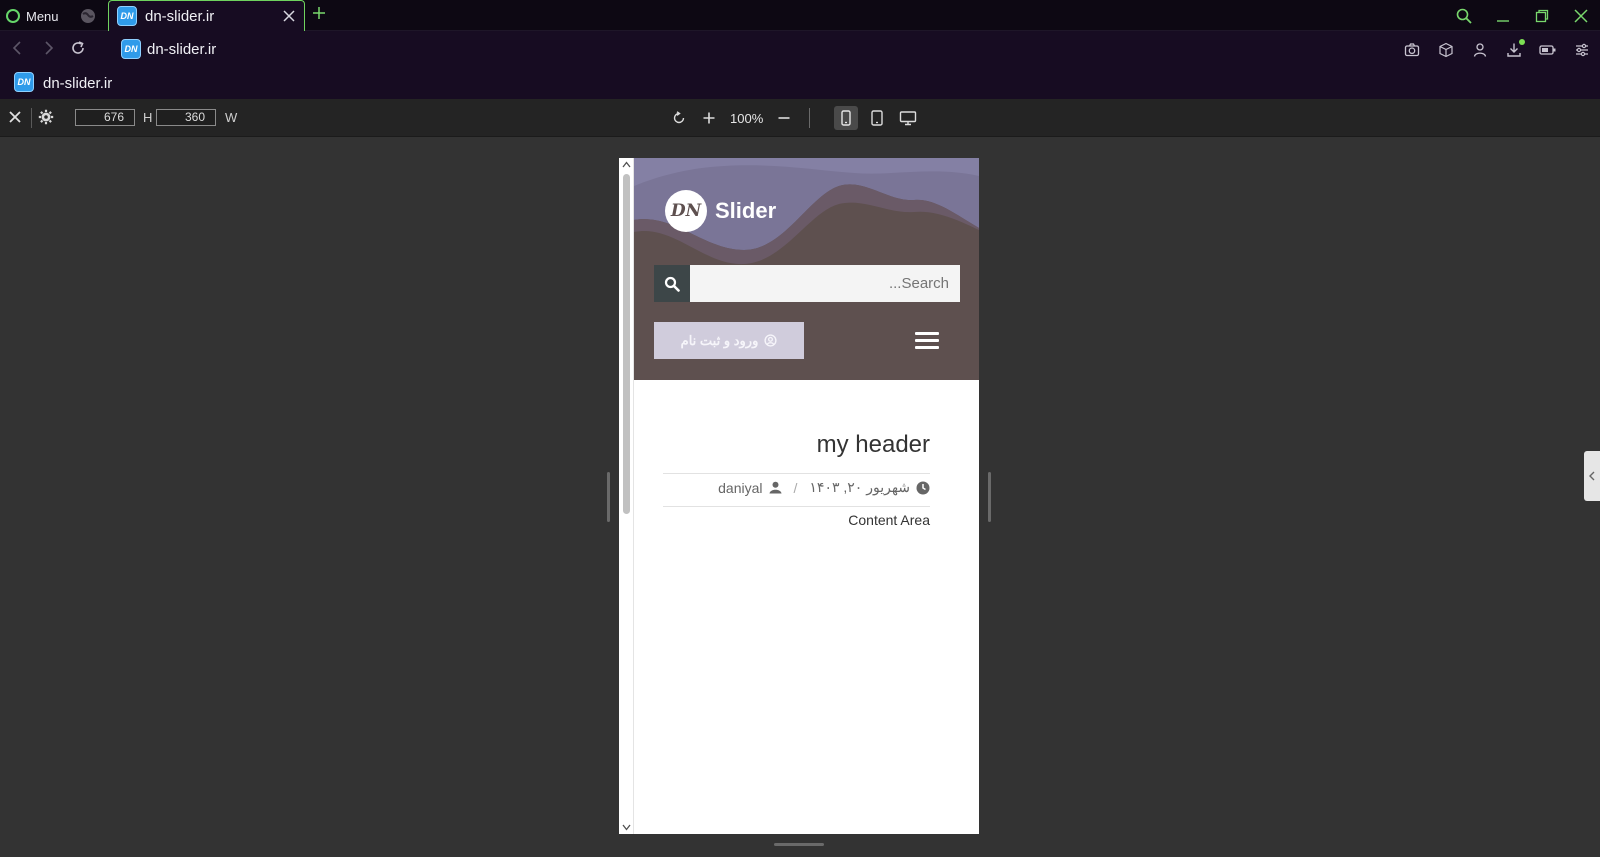  What do you see at coordinates (1541, 15) in the screenshot?
I see `restore-icon` at bounding box center [1541, 15].